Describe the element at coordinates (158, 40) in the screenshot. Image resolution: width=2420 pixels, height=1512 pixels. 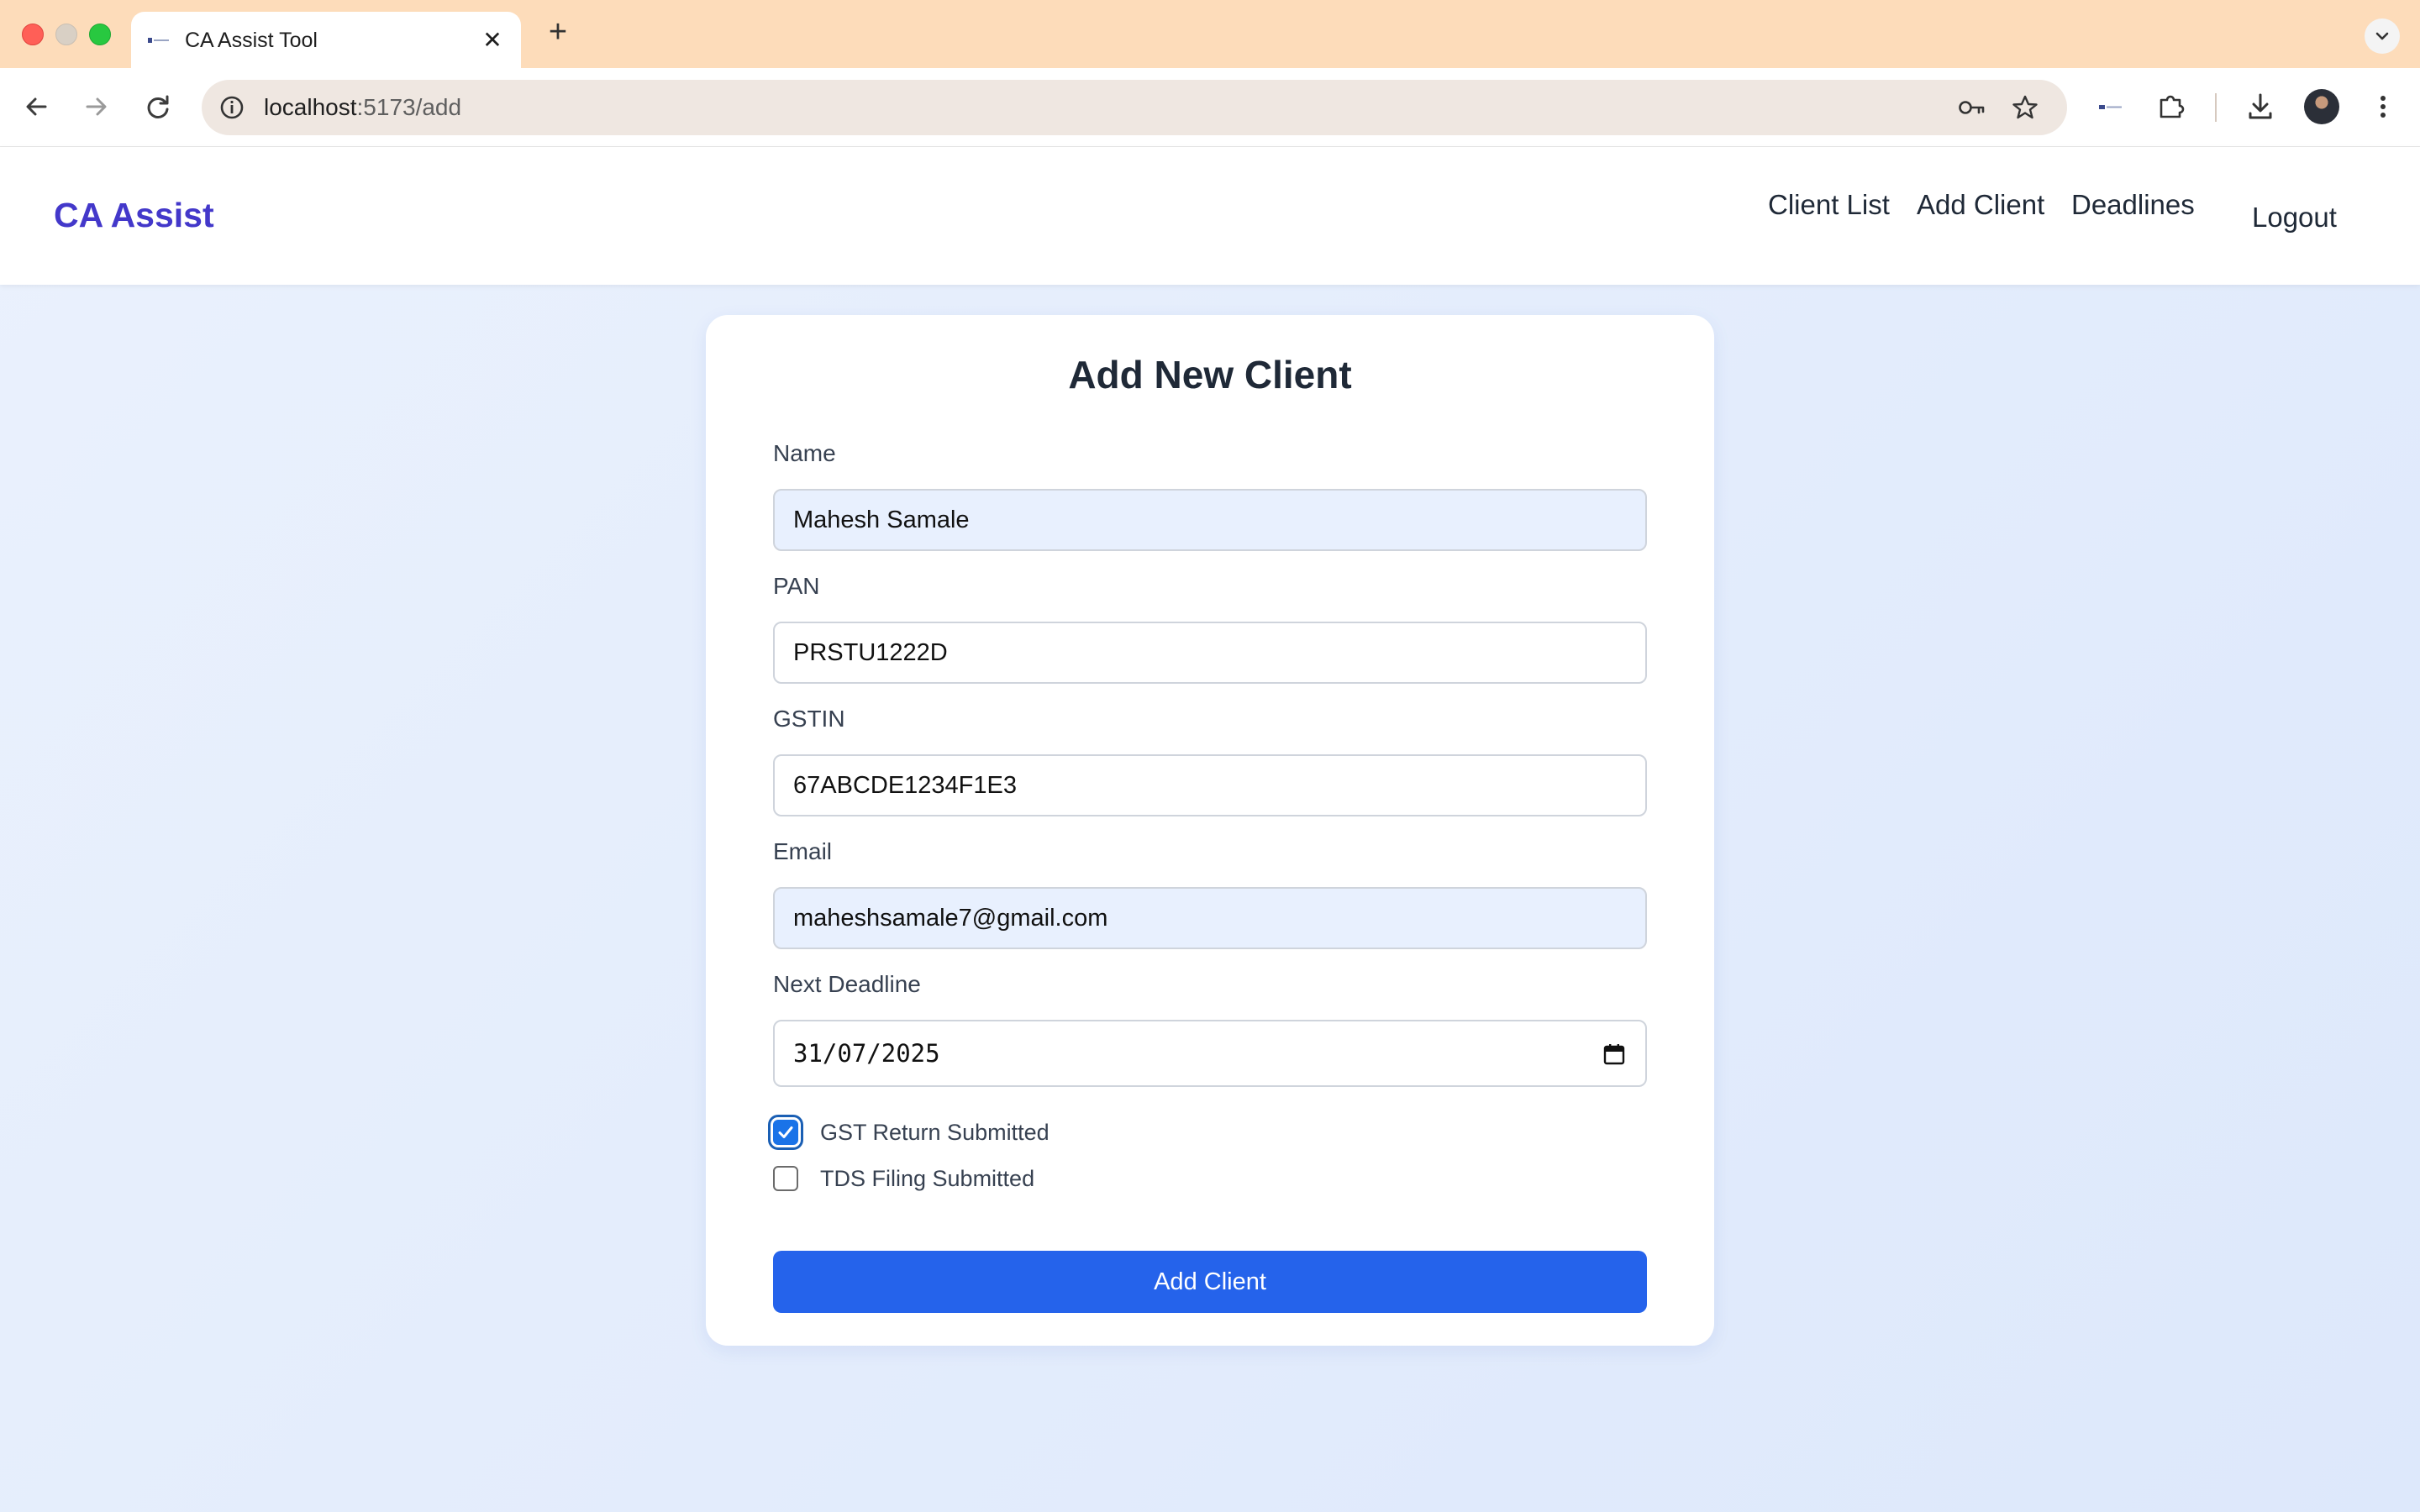
I see `favicon-icon` at that location.